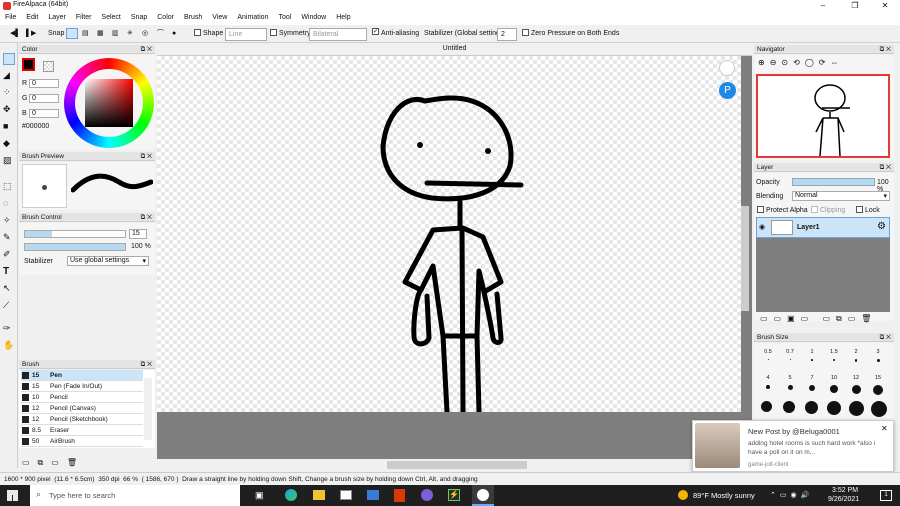 The image size is (900, 506). I want to click on office-icon, so click(399, 495).